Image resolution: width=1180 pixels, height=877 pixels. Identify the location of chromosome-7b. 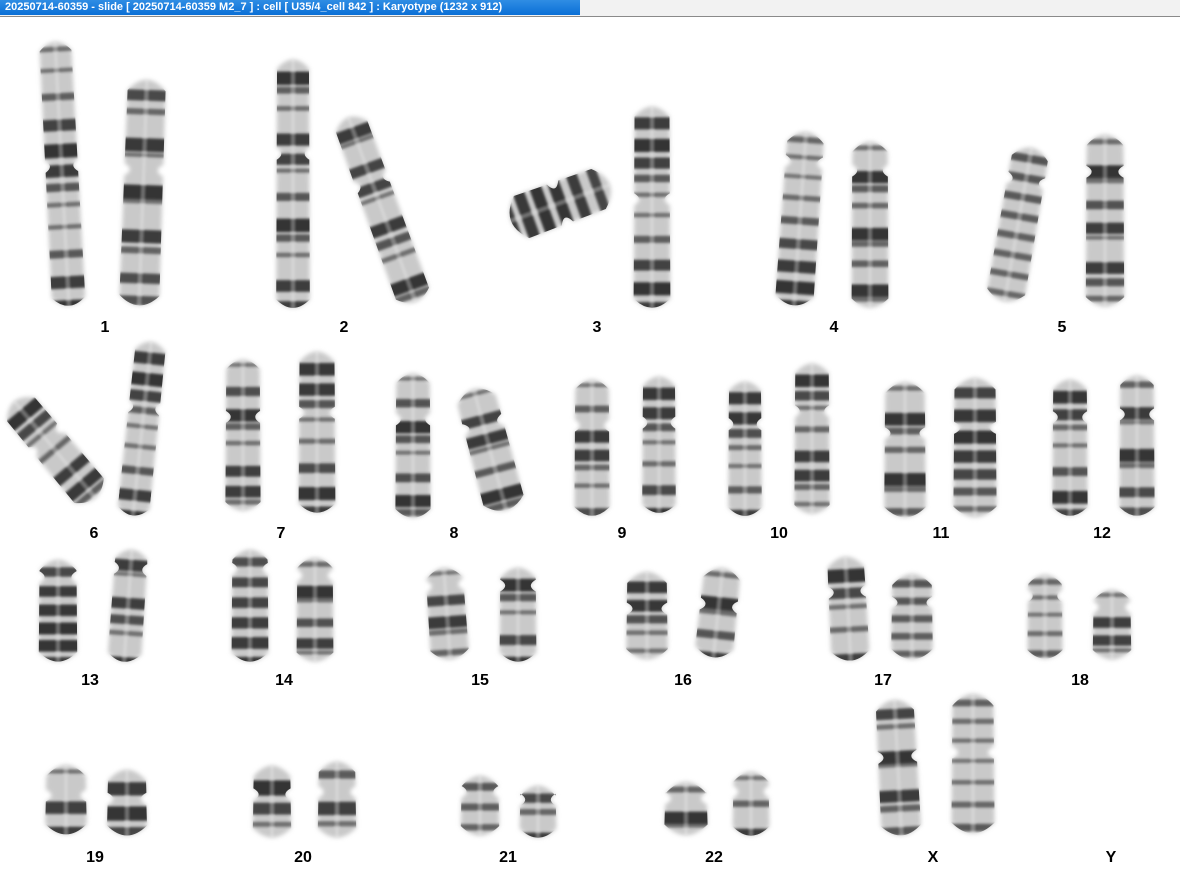
(317, 432).